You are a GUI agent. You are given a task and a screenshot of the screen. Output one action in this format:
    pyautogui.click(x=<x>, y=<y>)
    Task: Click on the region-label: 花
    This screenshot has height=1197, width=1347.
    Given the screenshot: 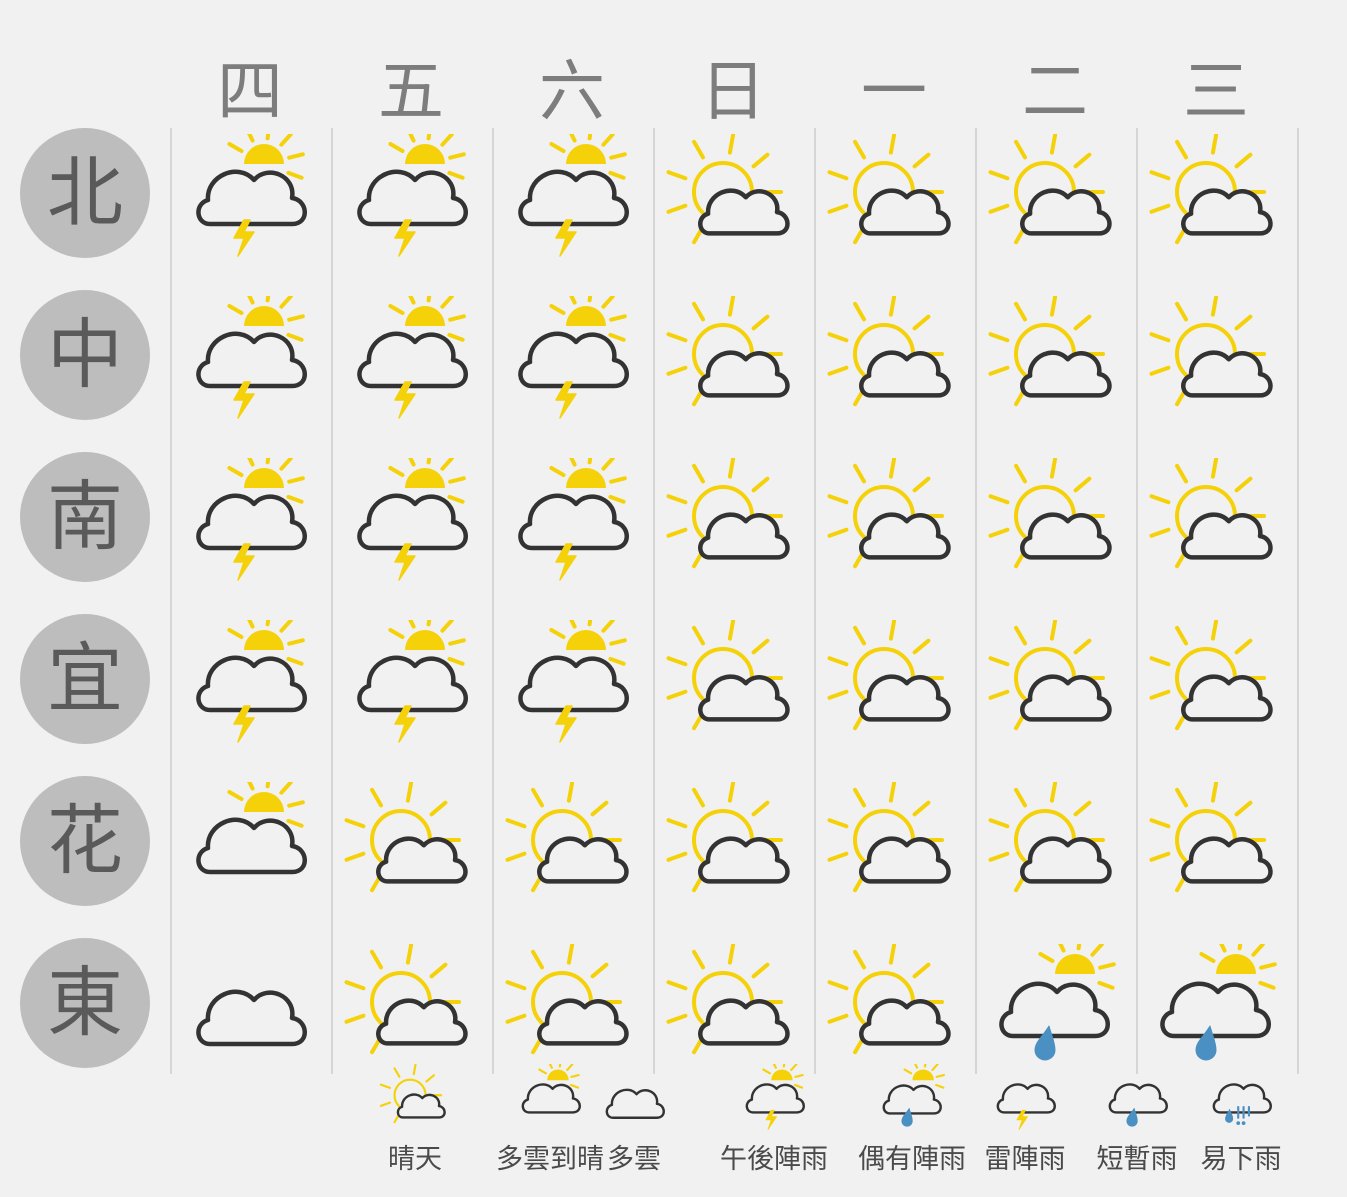 What is the action you would take?
    pyautogui.click(x=85, y=840)
    